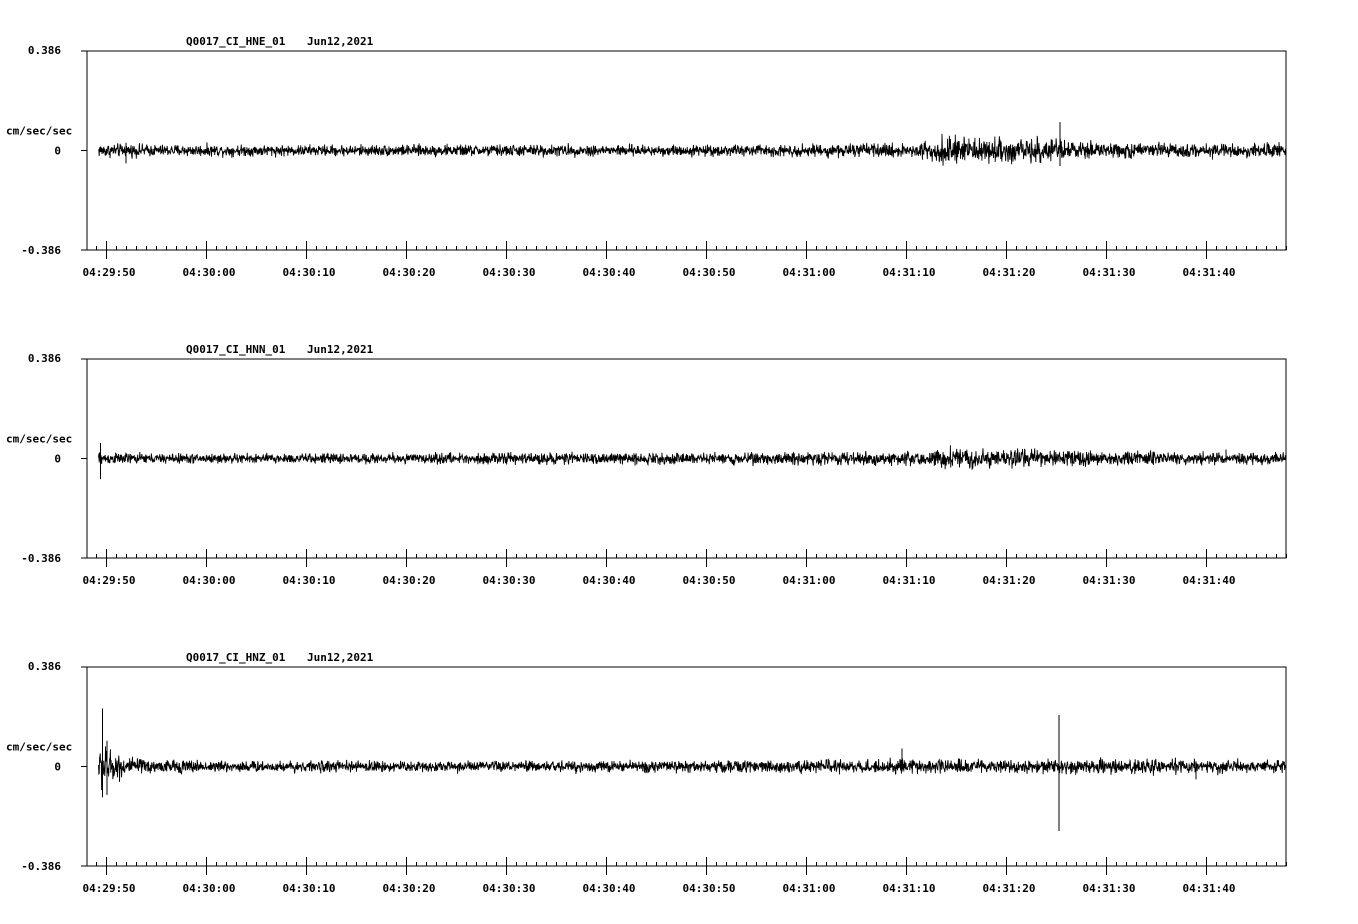 The image size is (1358, 924). What do you see at coordinates (236, 657) in the screenshot?
I see `chart-title: Q0017_CI_HNZ_01` at bounding box center [236, 657].